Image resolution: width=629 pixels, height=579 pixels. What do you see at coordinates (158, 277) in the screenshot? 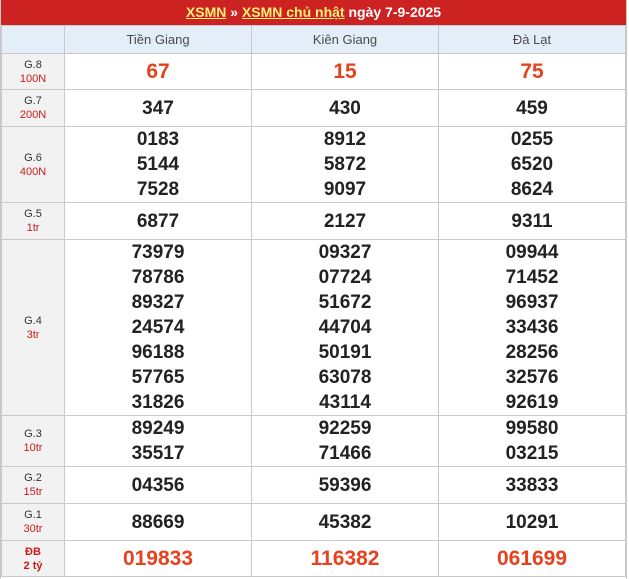
I see `result-number: 78786` at bounding box center [158, 277].